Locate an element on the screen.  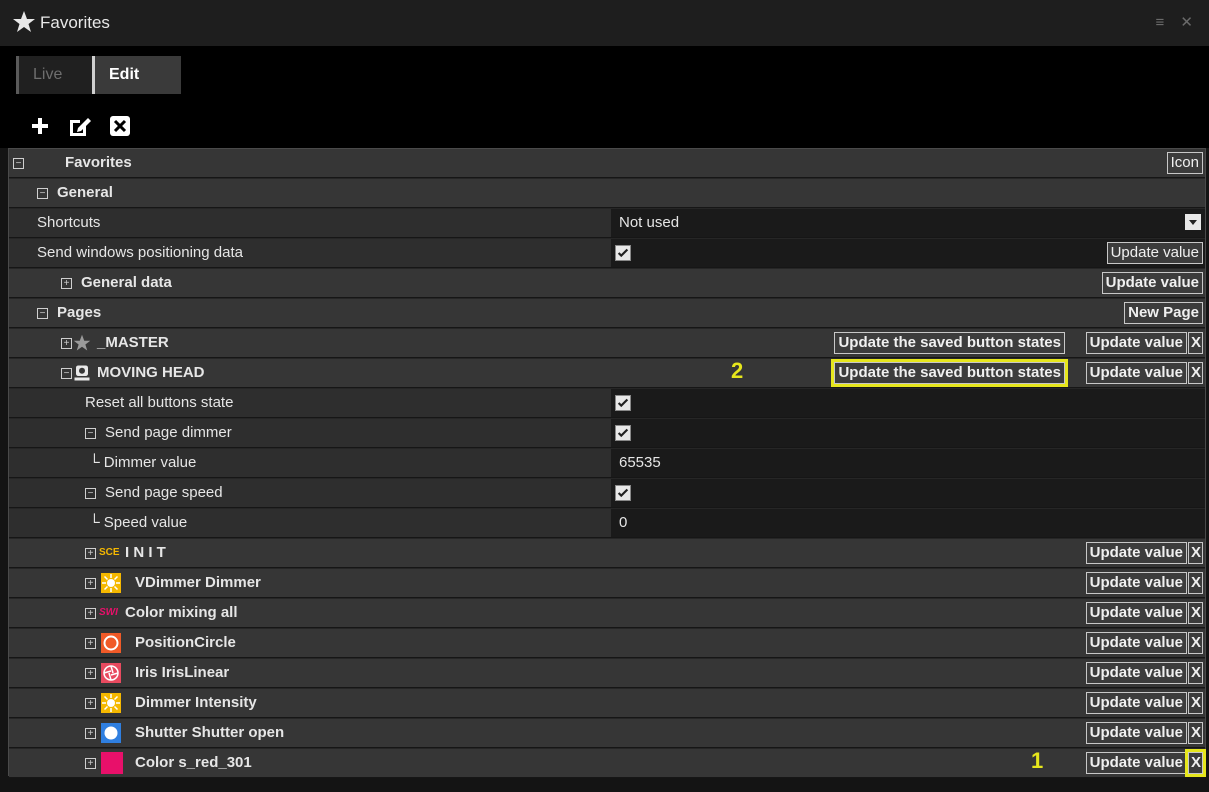
moving-head-icon is located at coordinates (82, 373).